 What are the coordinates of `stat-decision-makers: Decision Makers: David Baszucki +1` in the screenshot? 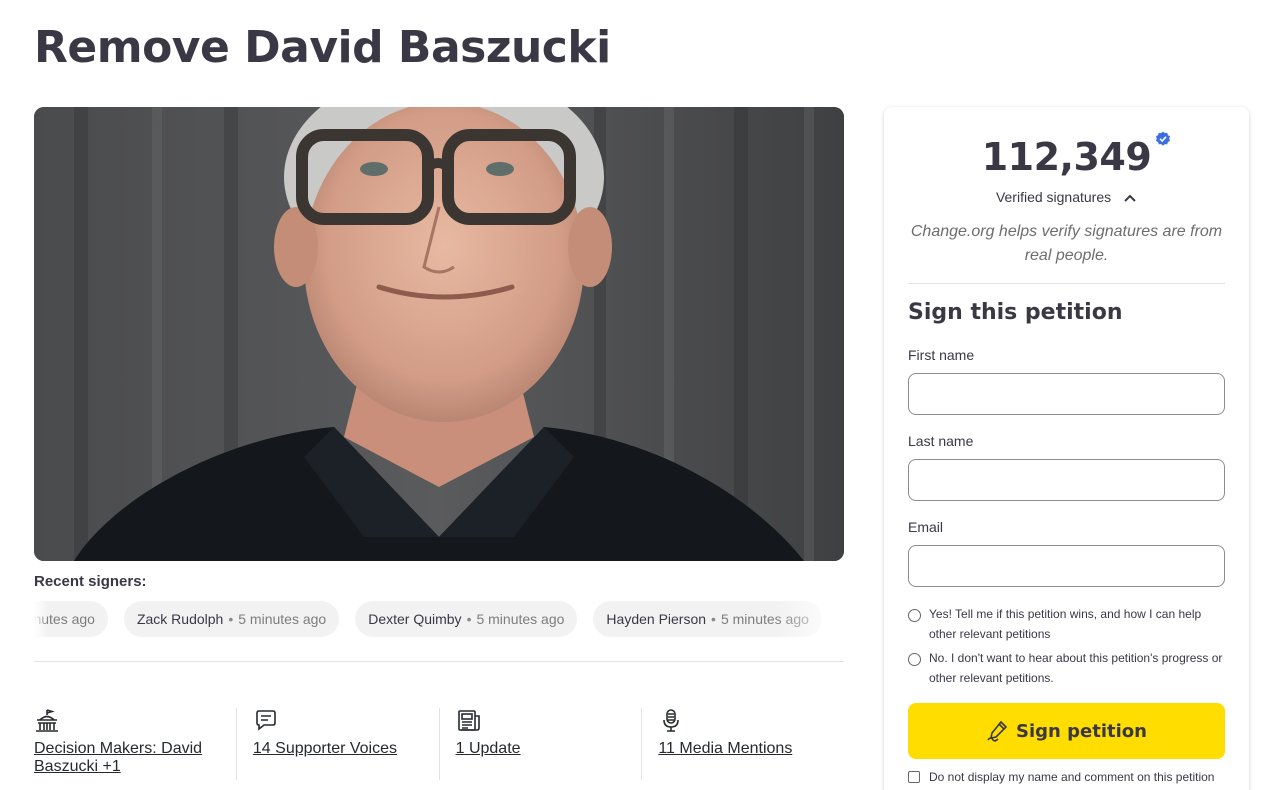 It's located at (135, 744).